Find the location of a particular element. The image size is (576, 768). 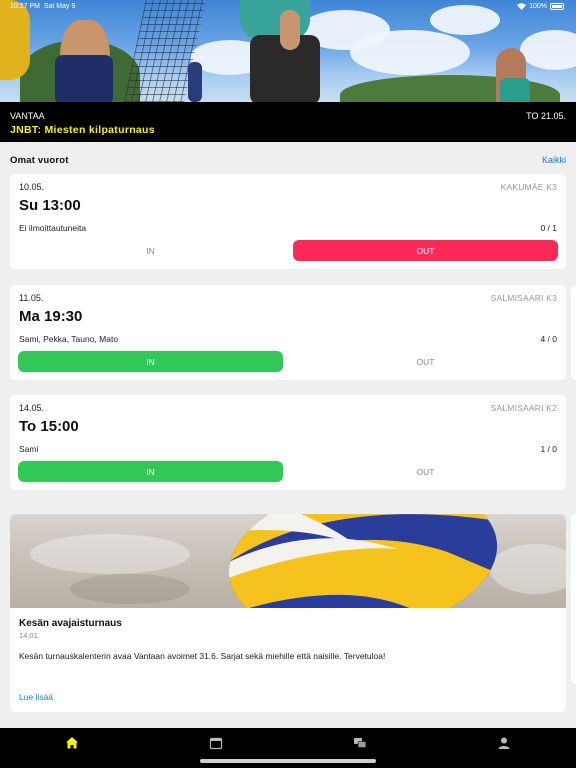

shift-court: SALMISAARI K3 is located at coordinates (523, 298).